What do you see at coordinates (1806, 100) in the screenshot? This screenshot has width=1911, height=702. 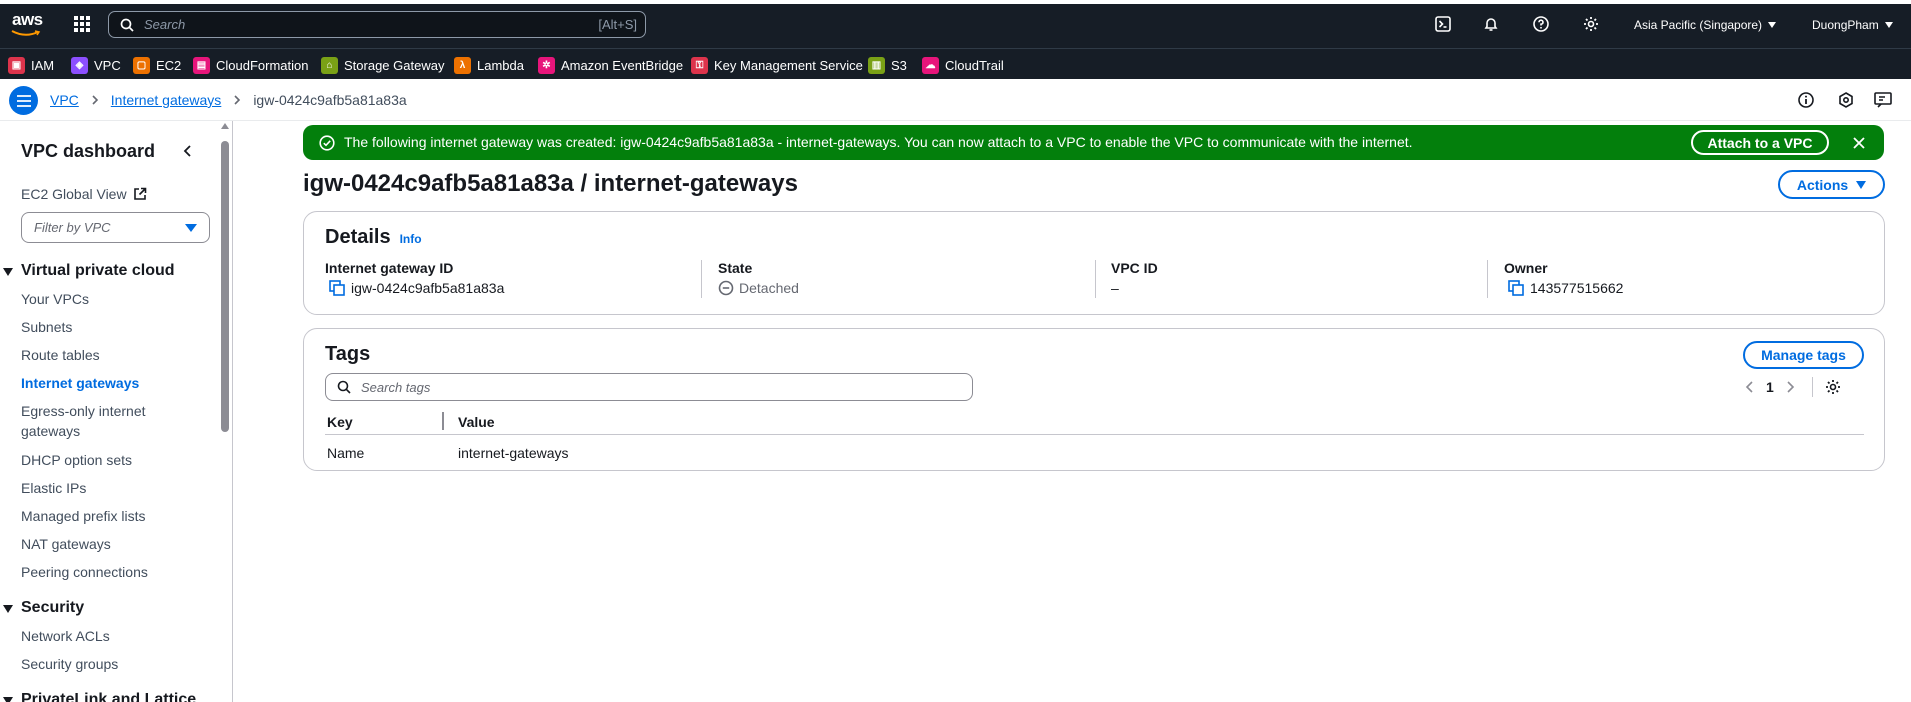 I see `info-panel-icon` at bounding box center [1806, 100].